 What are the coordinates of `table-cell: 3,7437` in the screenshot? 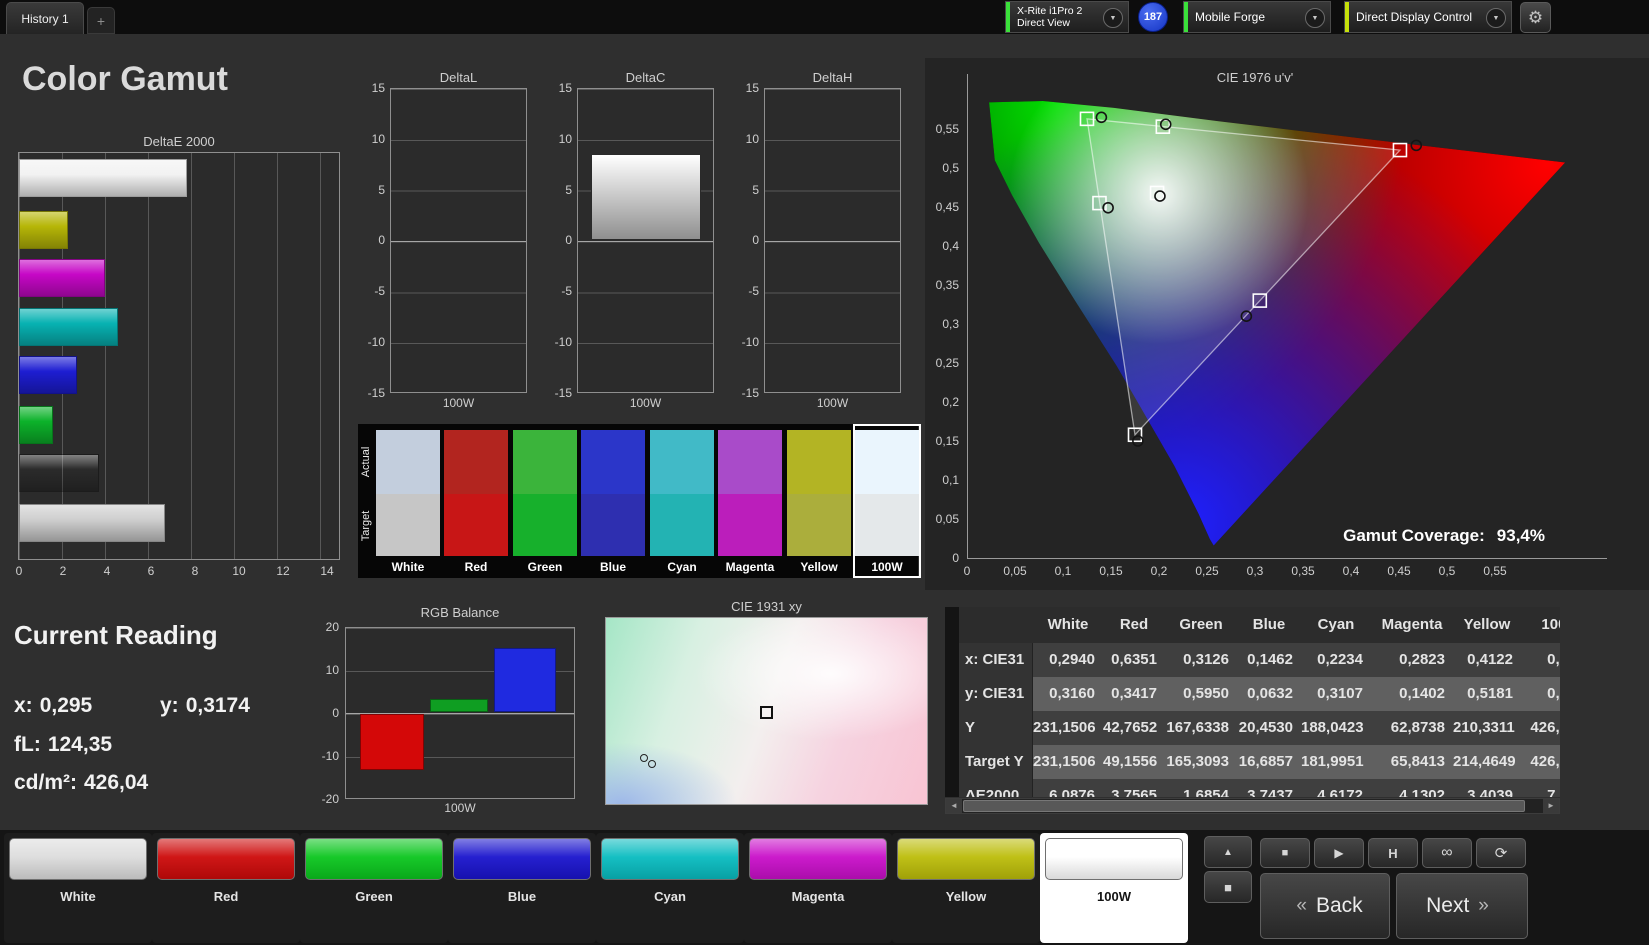 It's located at (1270, 792).